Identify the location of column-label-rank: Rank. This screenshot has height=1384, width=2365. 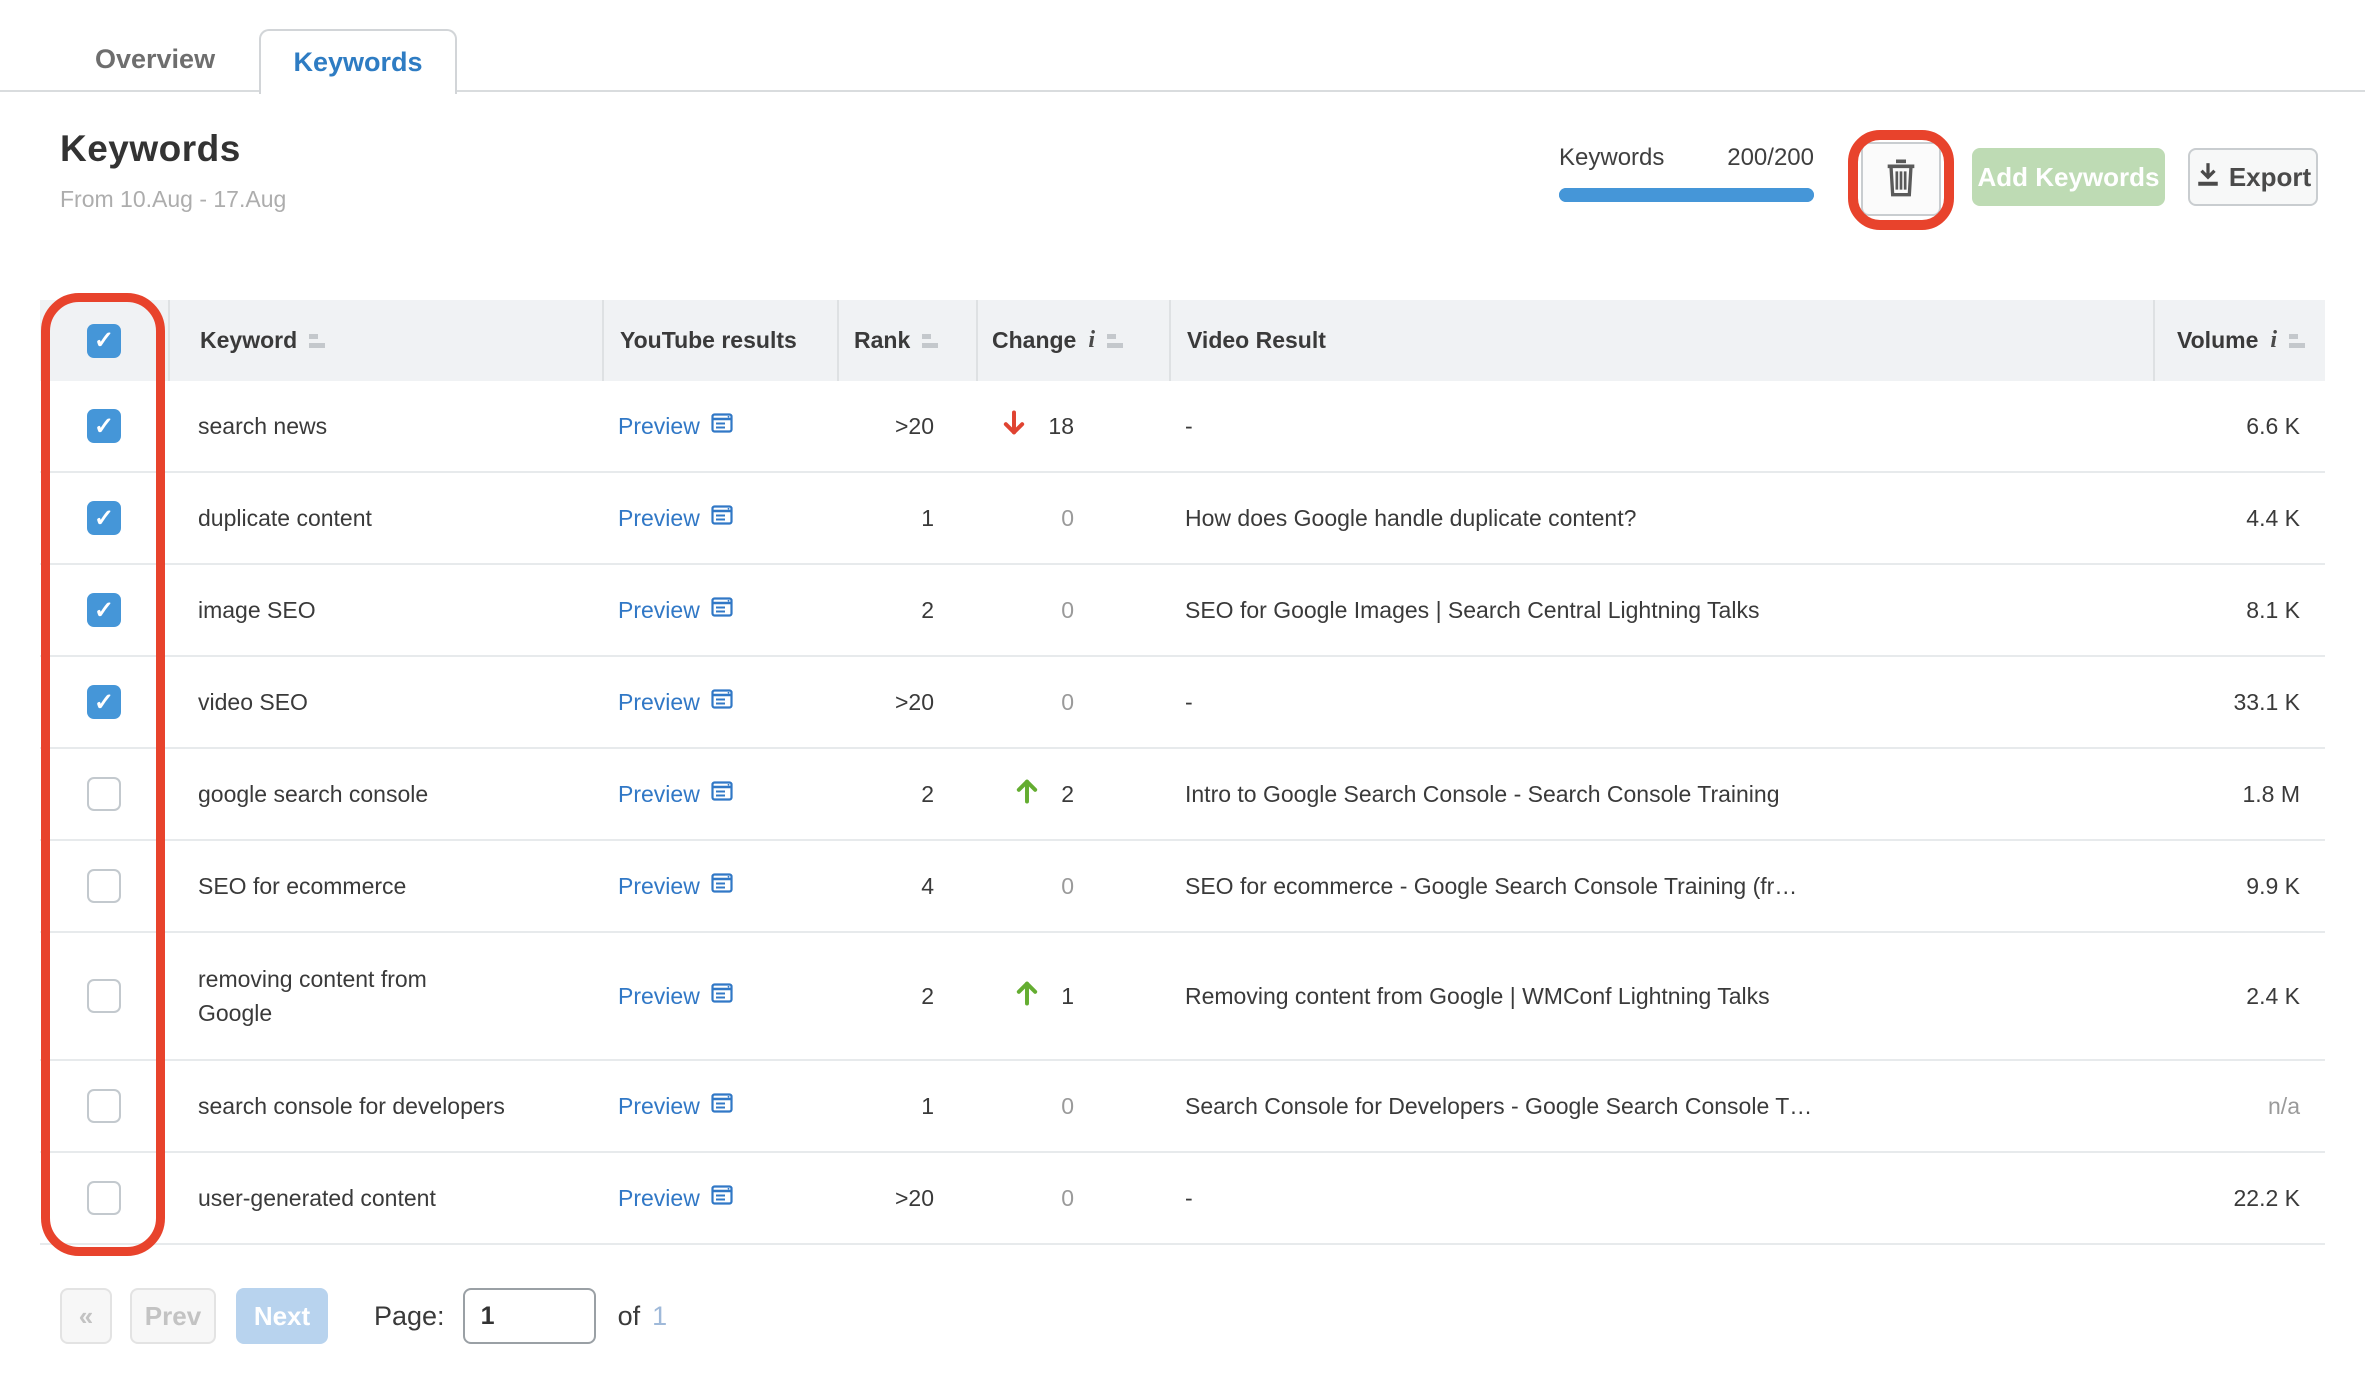
(882, 340).